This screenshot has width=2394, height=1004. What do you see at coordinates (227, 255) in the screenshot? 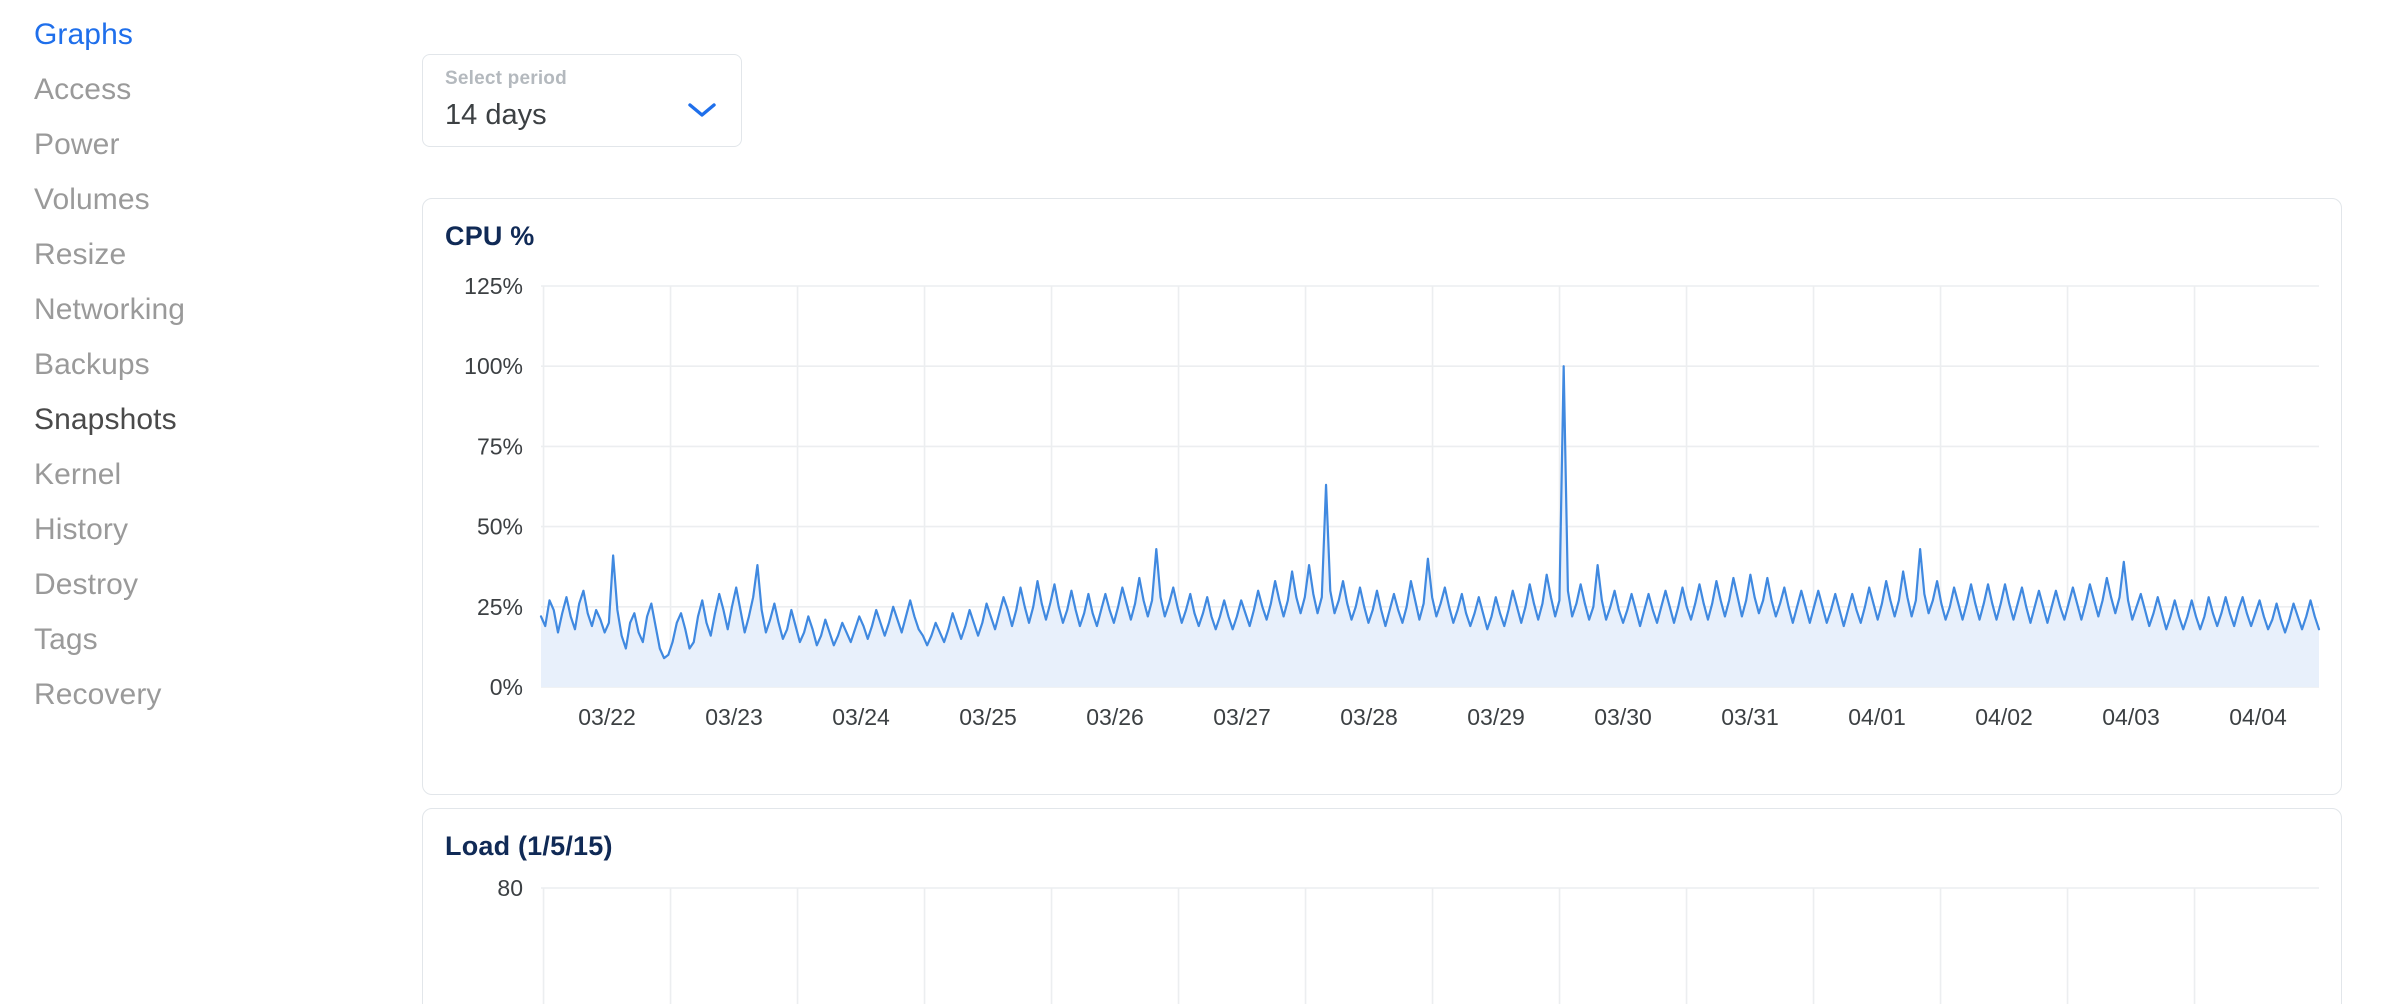
I see `sidebar-item-resize: Resize` at bounding box center [227, 255].